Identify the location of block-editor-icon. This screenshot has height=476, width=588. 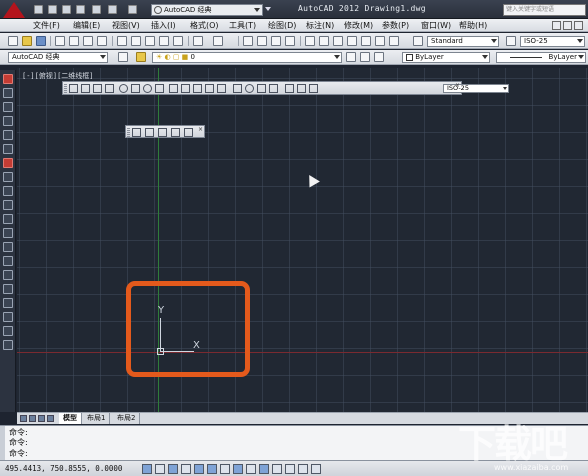
(178, 41).